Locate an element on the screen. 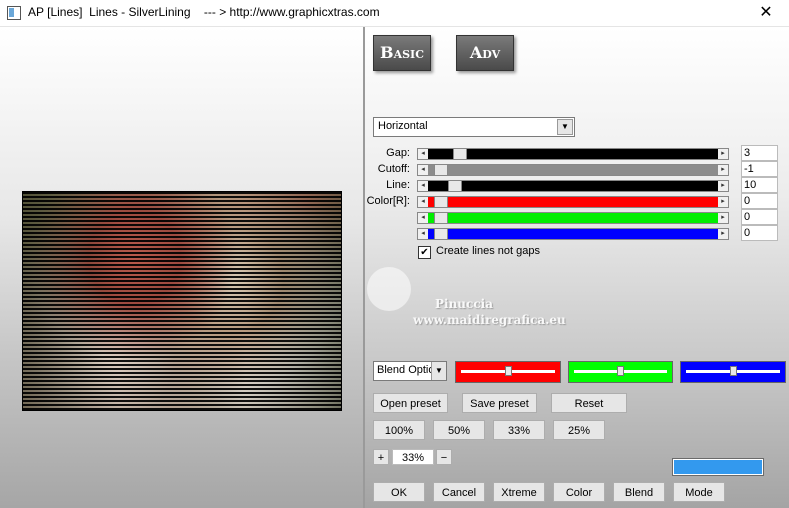  save-preset-button: Save preset is located at coordinates (499, 403).